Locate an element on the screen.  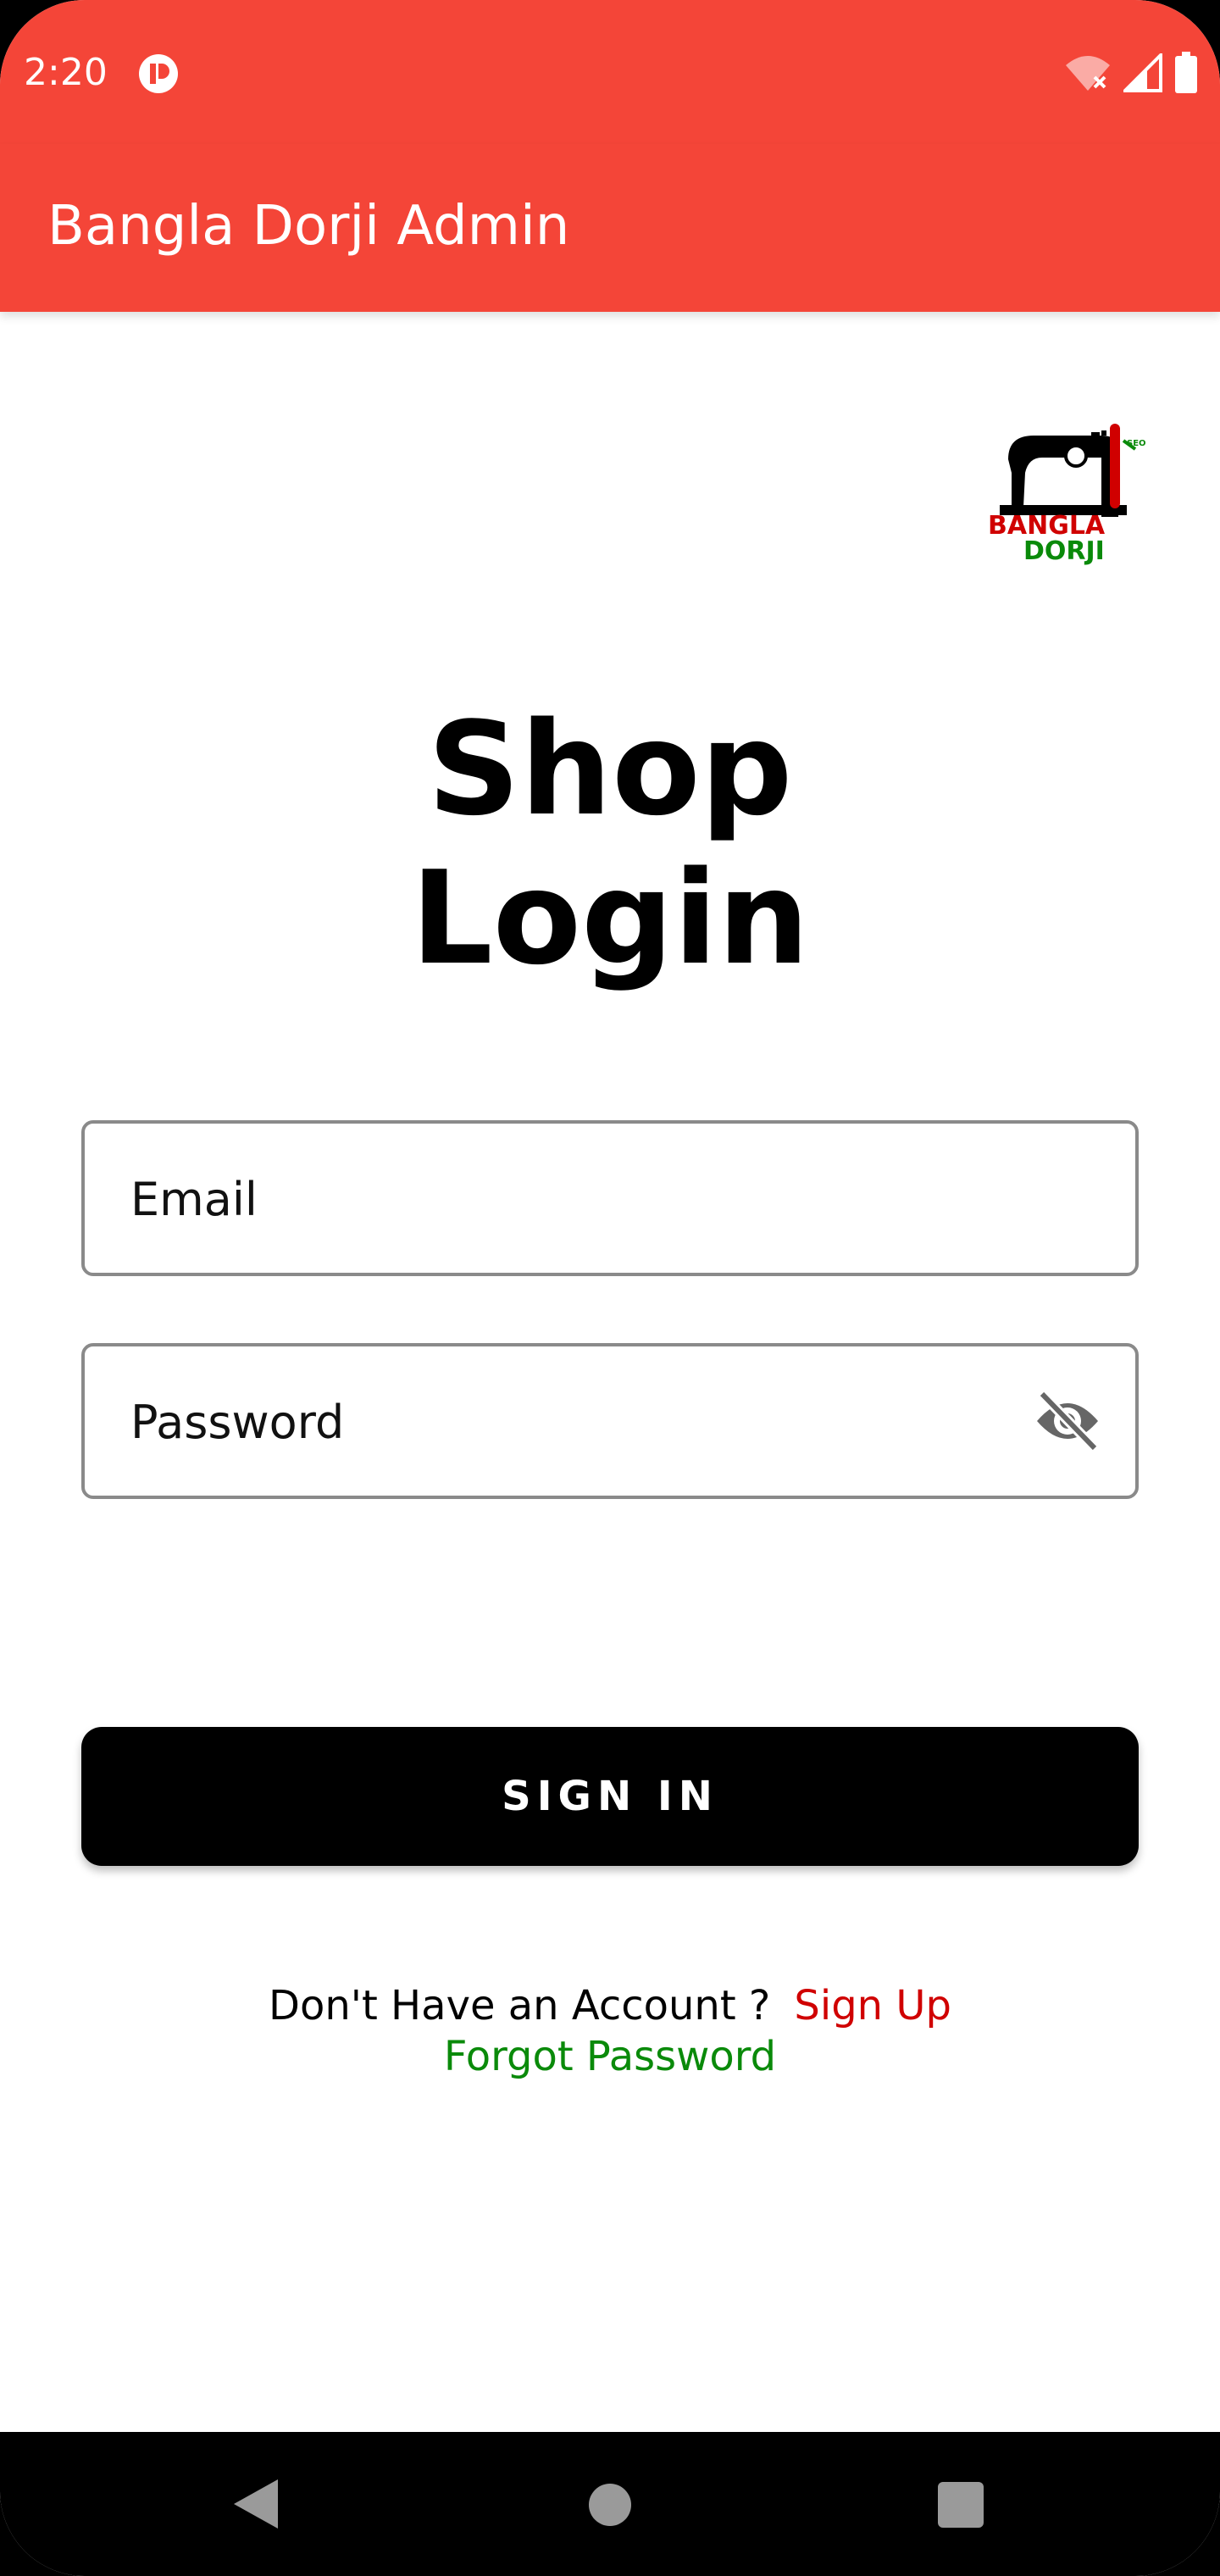
email-field is located at coordinates (610, 1198).